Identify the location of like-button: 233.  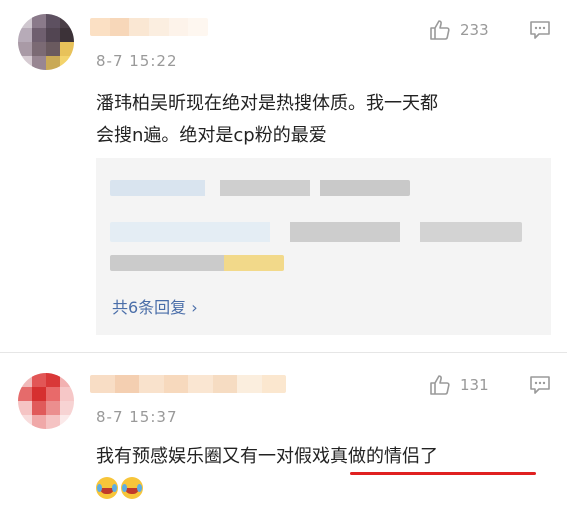
(458, 30).